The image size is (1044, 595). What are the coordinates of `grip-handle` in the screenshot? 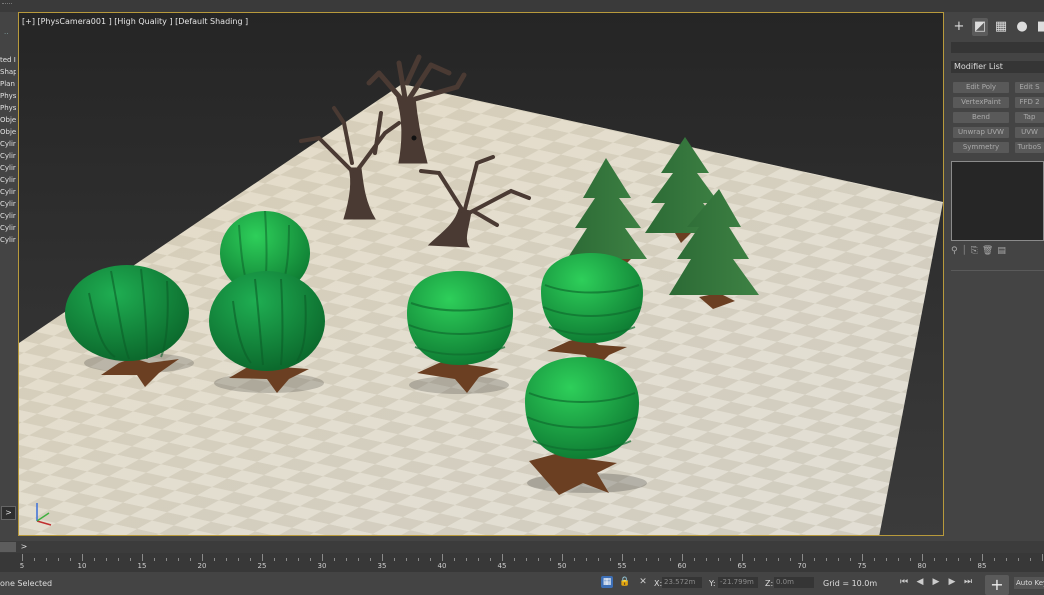 It's located at (7, 4).